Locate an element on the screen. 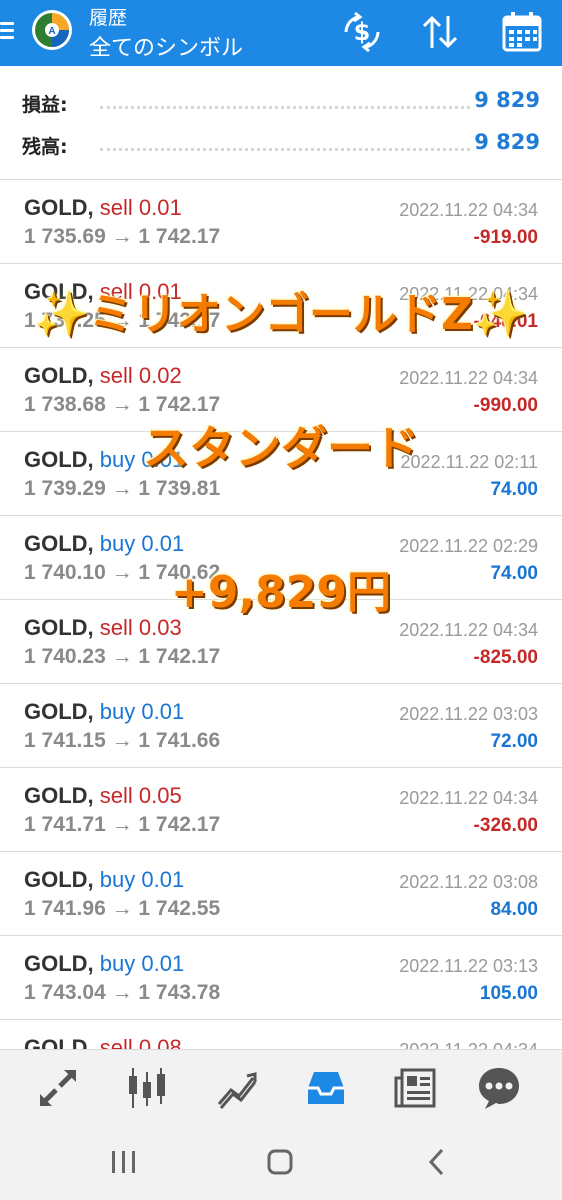 The image size is (562, 1200). deal-profit: -326.00 is located at coordinates (505, 825).